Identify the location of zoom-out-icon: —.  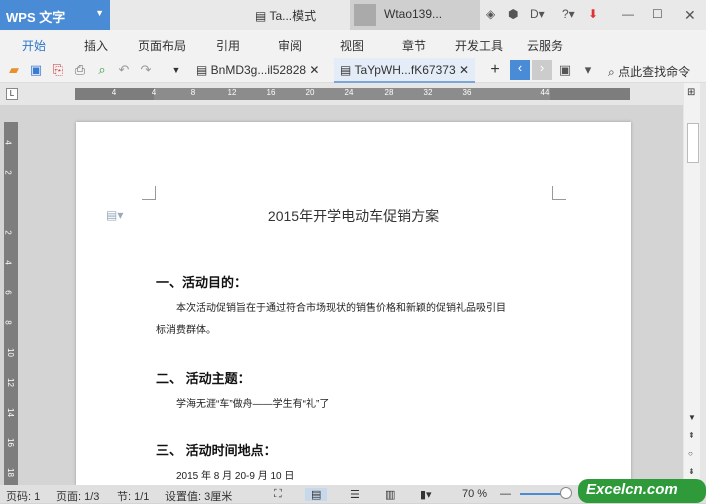
(505, 494).